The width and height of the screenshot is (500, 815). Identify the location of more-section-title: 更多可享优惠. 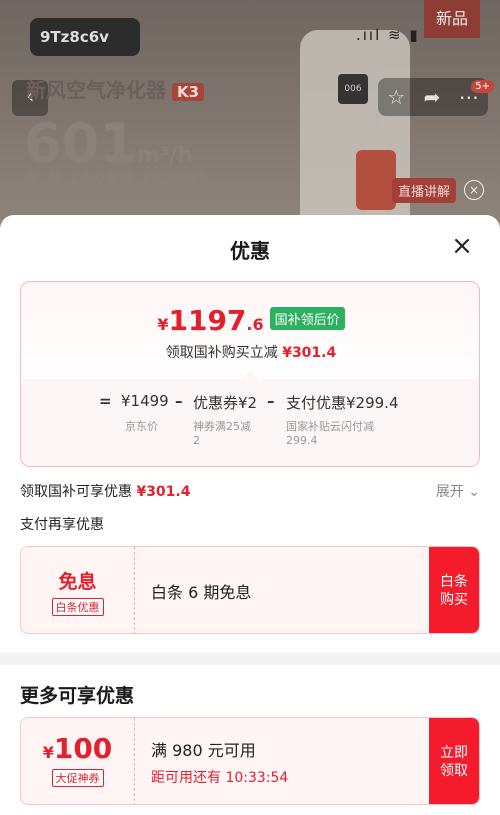
(77, 696).